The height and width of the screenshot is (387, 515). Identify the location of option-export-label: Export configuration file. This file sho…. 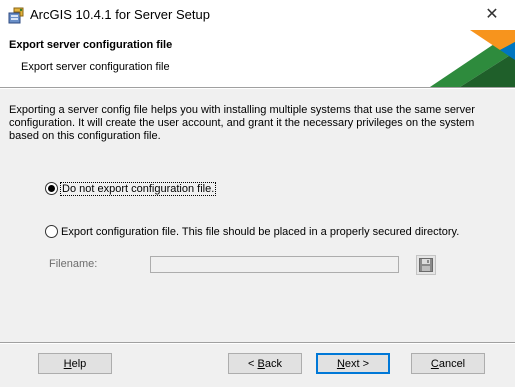
(260, 231).